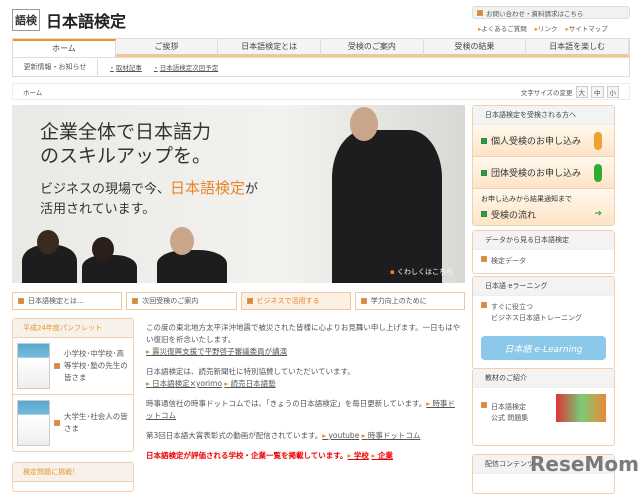 Image resolution: width=640 pixels, height=494 pixels. Describe the element at coordinates (33, 92) in the screenshot. I see `breadcrumb-home: ホーム` at that location.